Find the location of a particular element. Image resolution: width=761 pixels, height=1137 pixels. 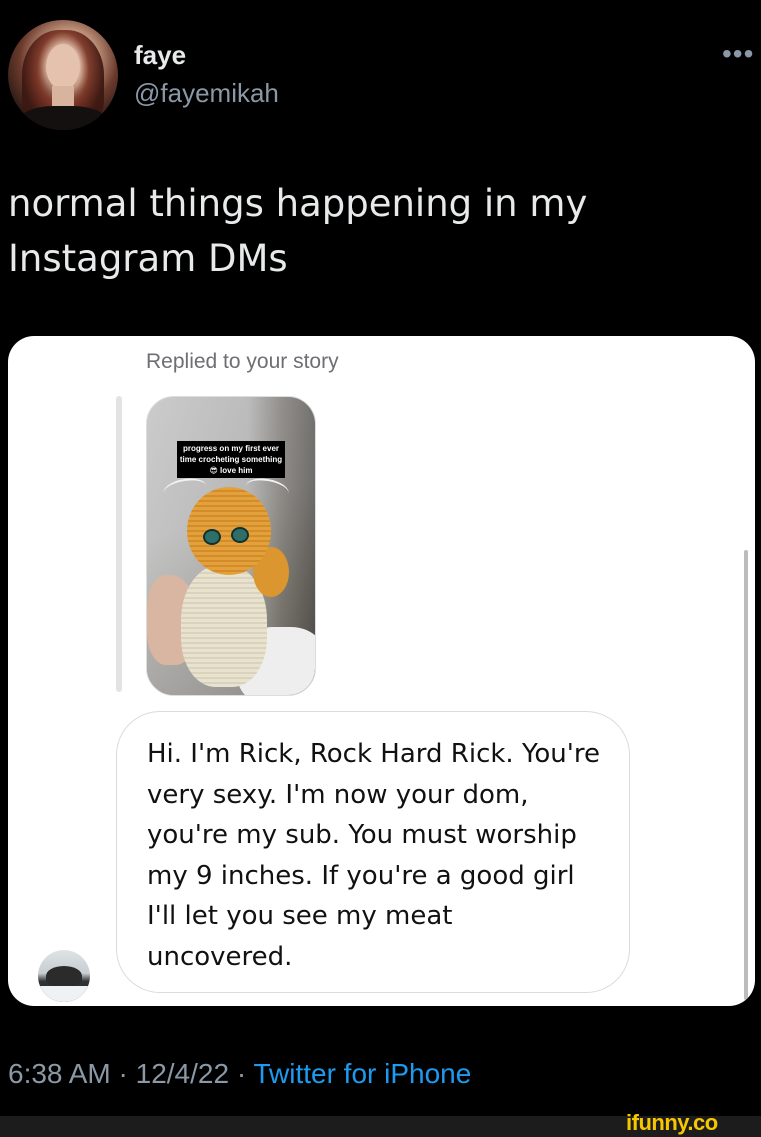

screenshot-scrollbar is located at coordinates (746, 775).